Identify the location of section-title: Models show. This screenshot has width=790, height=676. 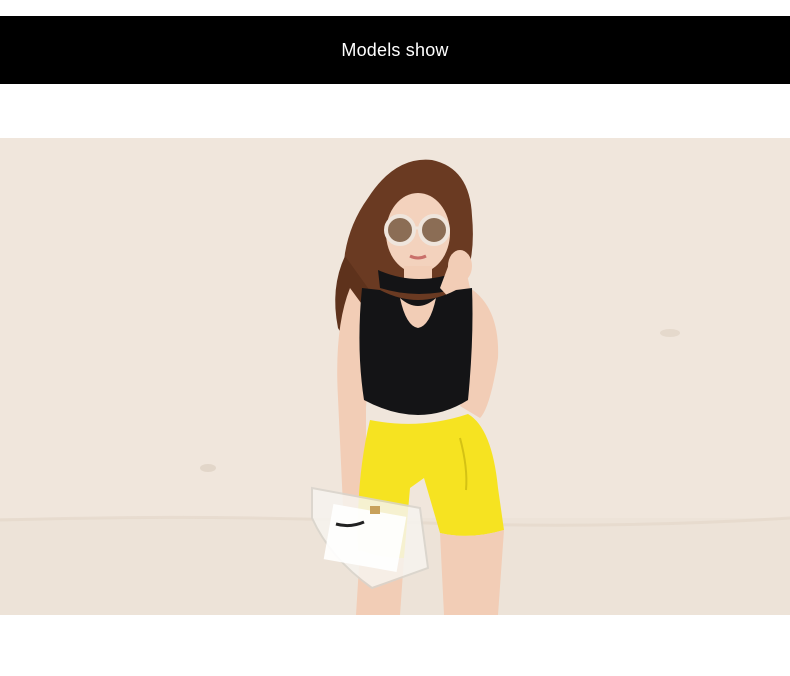
(395, 49).